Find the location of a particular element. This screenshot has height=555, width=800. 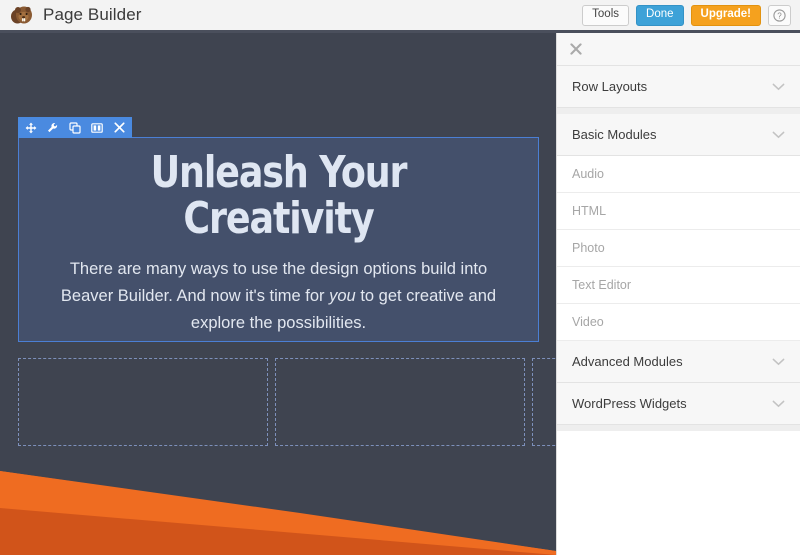

move-icon is located at coordinates (31, 127).